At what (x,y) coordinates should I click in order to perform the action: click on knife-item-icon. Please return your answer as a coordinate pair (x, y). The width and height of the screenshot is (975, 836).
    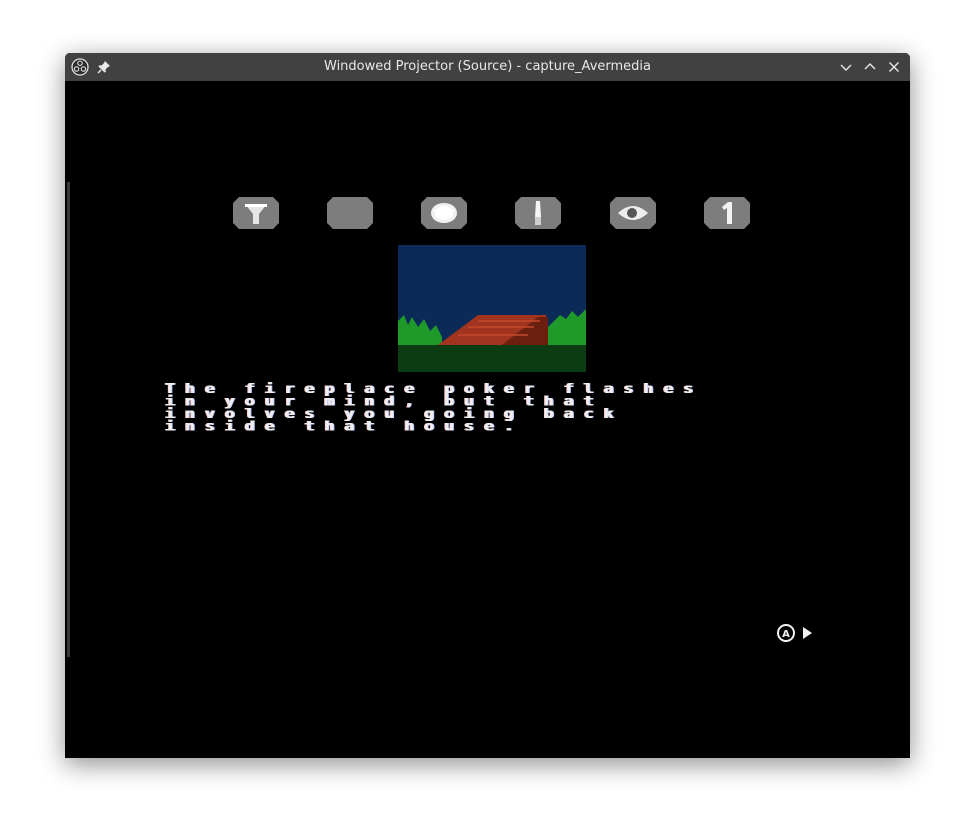
    Looking at the image, I should click on (538, 213).